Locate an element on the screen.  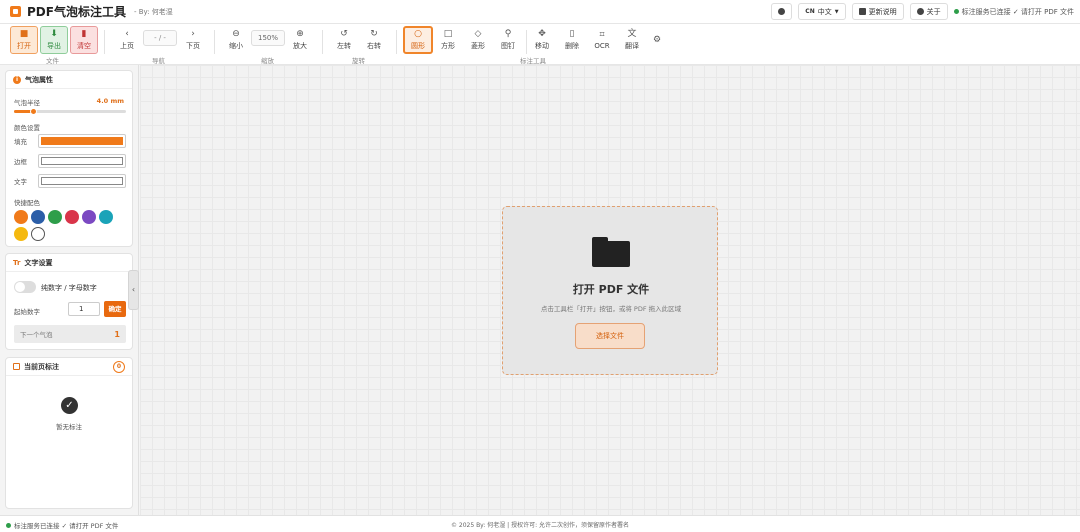
start-number-label: 起始数字 is located at coordinates (27, 312).